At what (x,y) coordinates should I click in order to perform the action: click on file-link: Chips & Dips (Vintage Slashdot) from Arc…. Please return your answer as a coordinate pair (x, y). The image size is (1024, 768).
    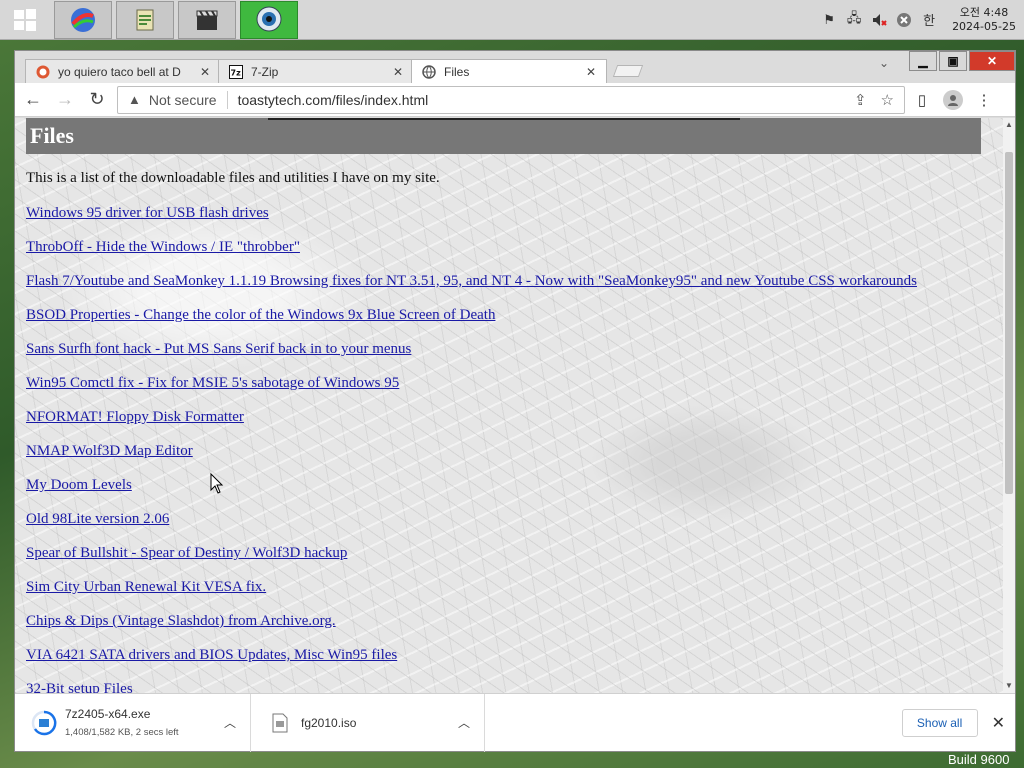
    Looking at the image, I should click on (471, 629).